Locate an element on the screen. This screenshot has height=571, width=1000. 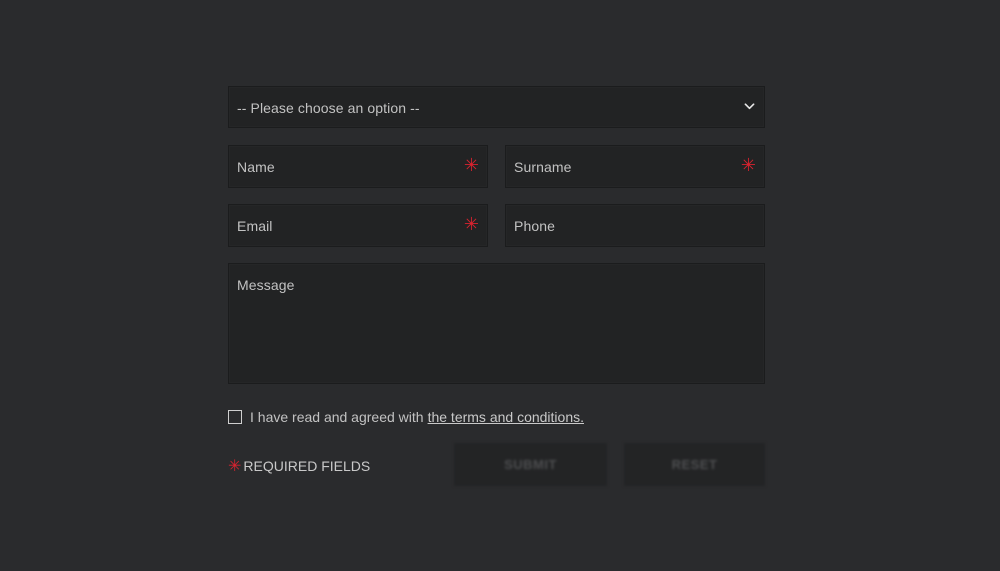
message-textarea: Message is located at coordinates (496, 323).